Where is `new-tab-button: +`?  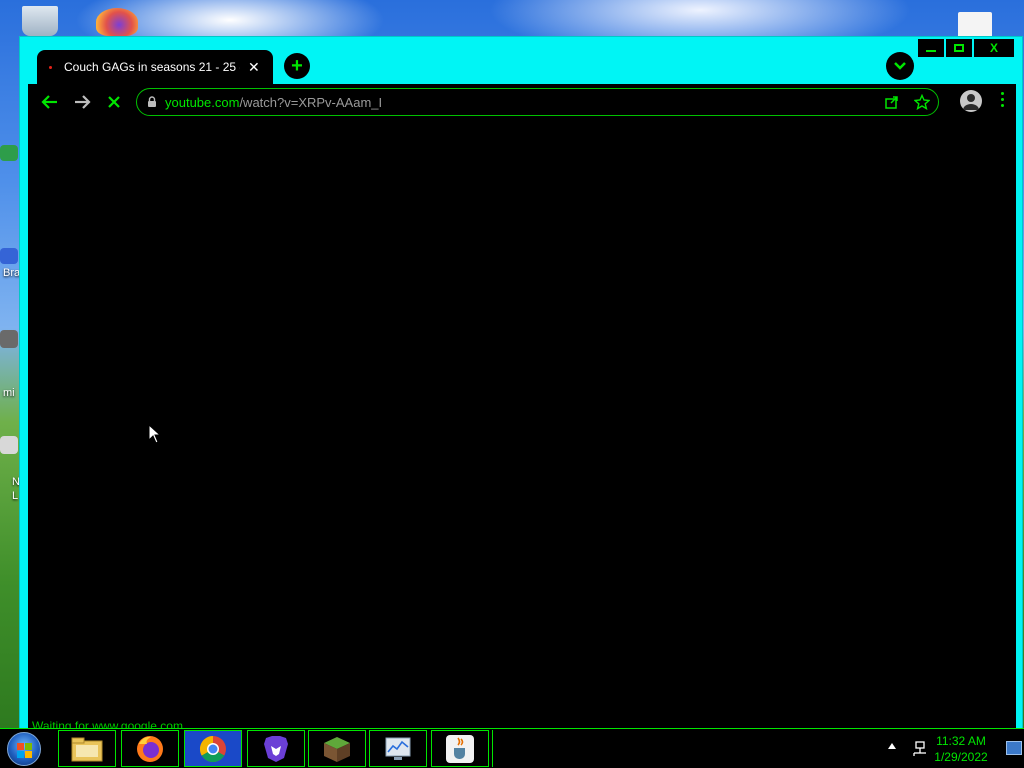
new-tab-button: + is located at coordinates (297, 66).